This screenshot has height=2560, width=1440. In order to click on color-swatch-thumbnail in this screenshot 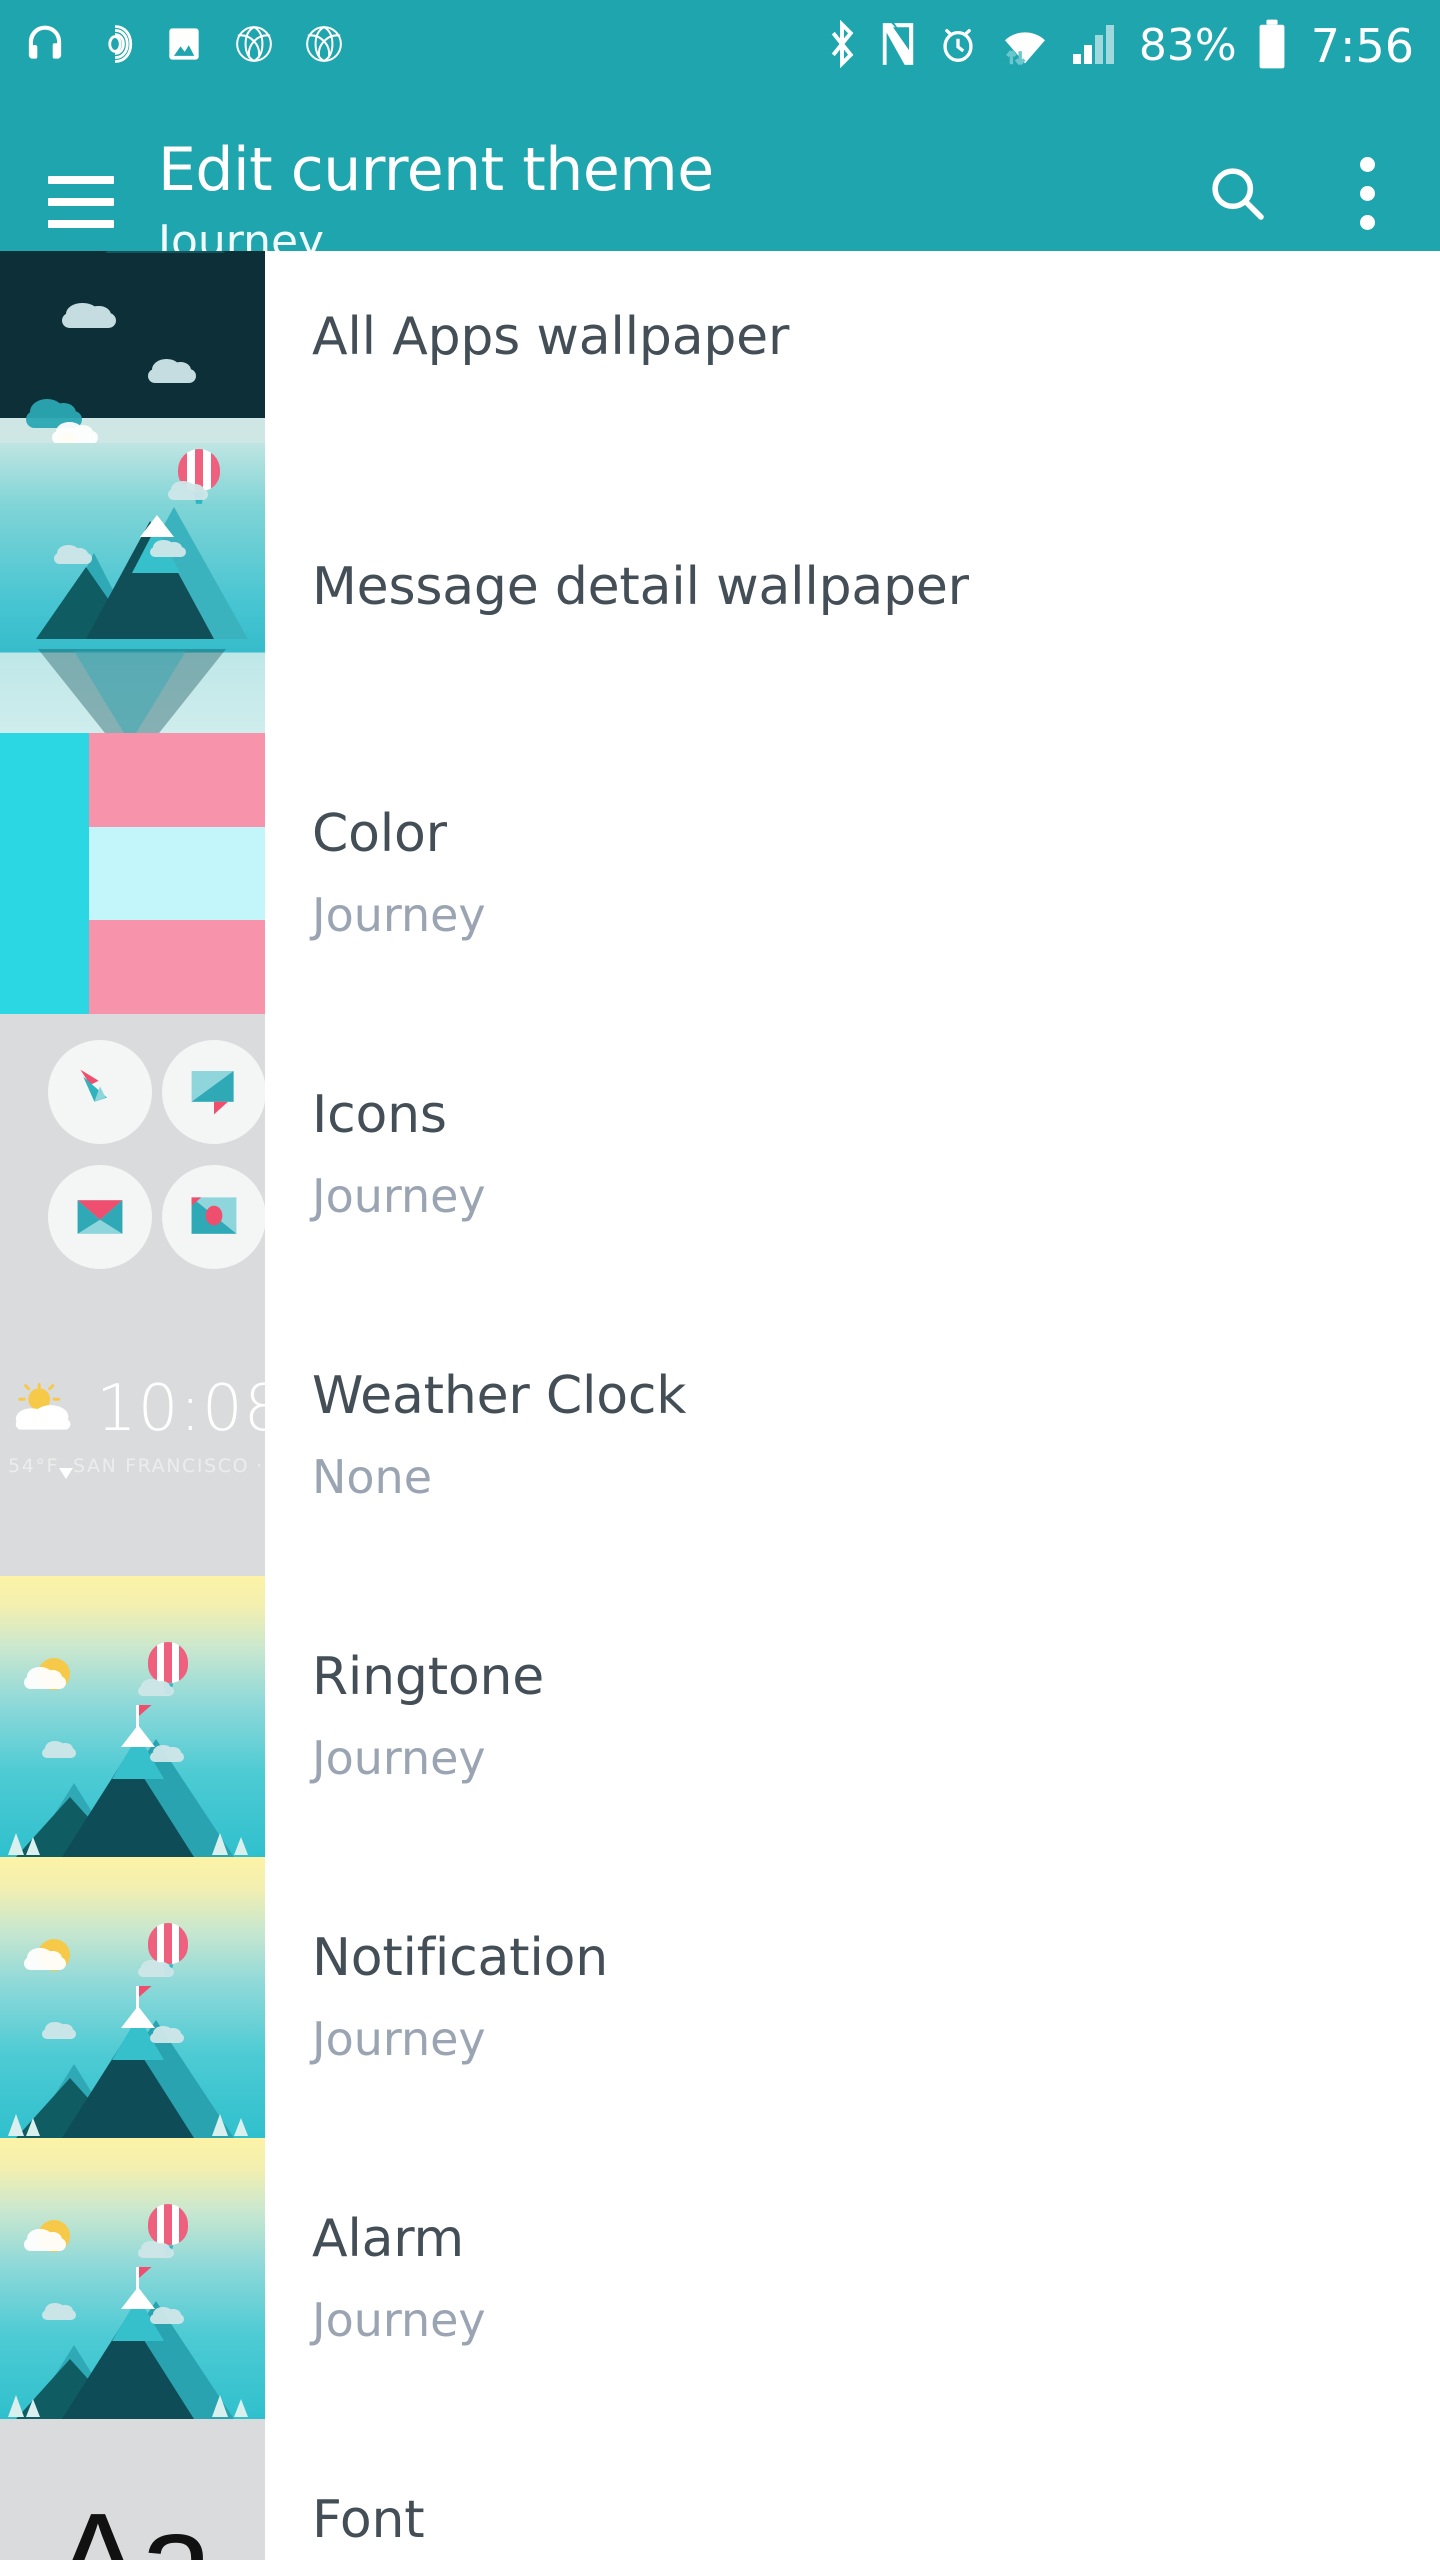, I will do `click(132, 873)`.